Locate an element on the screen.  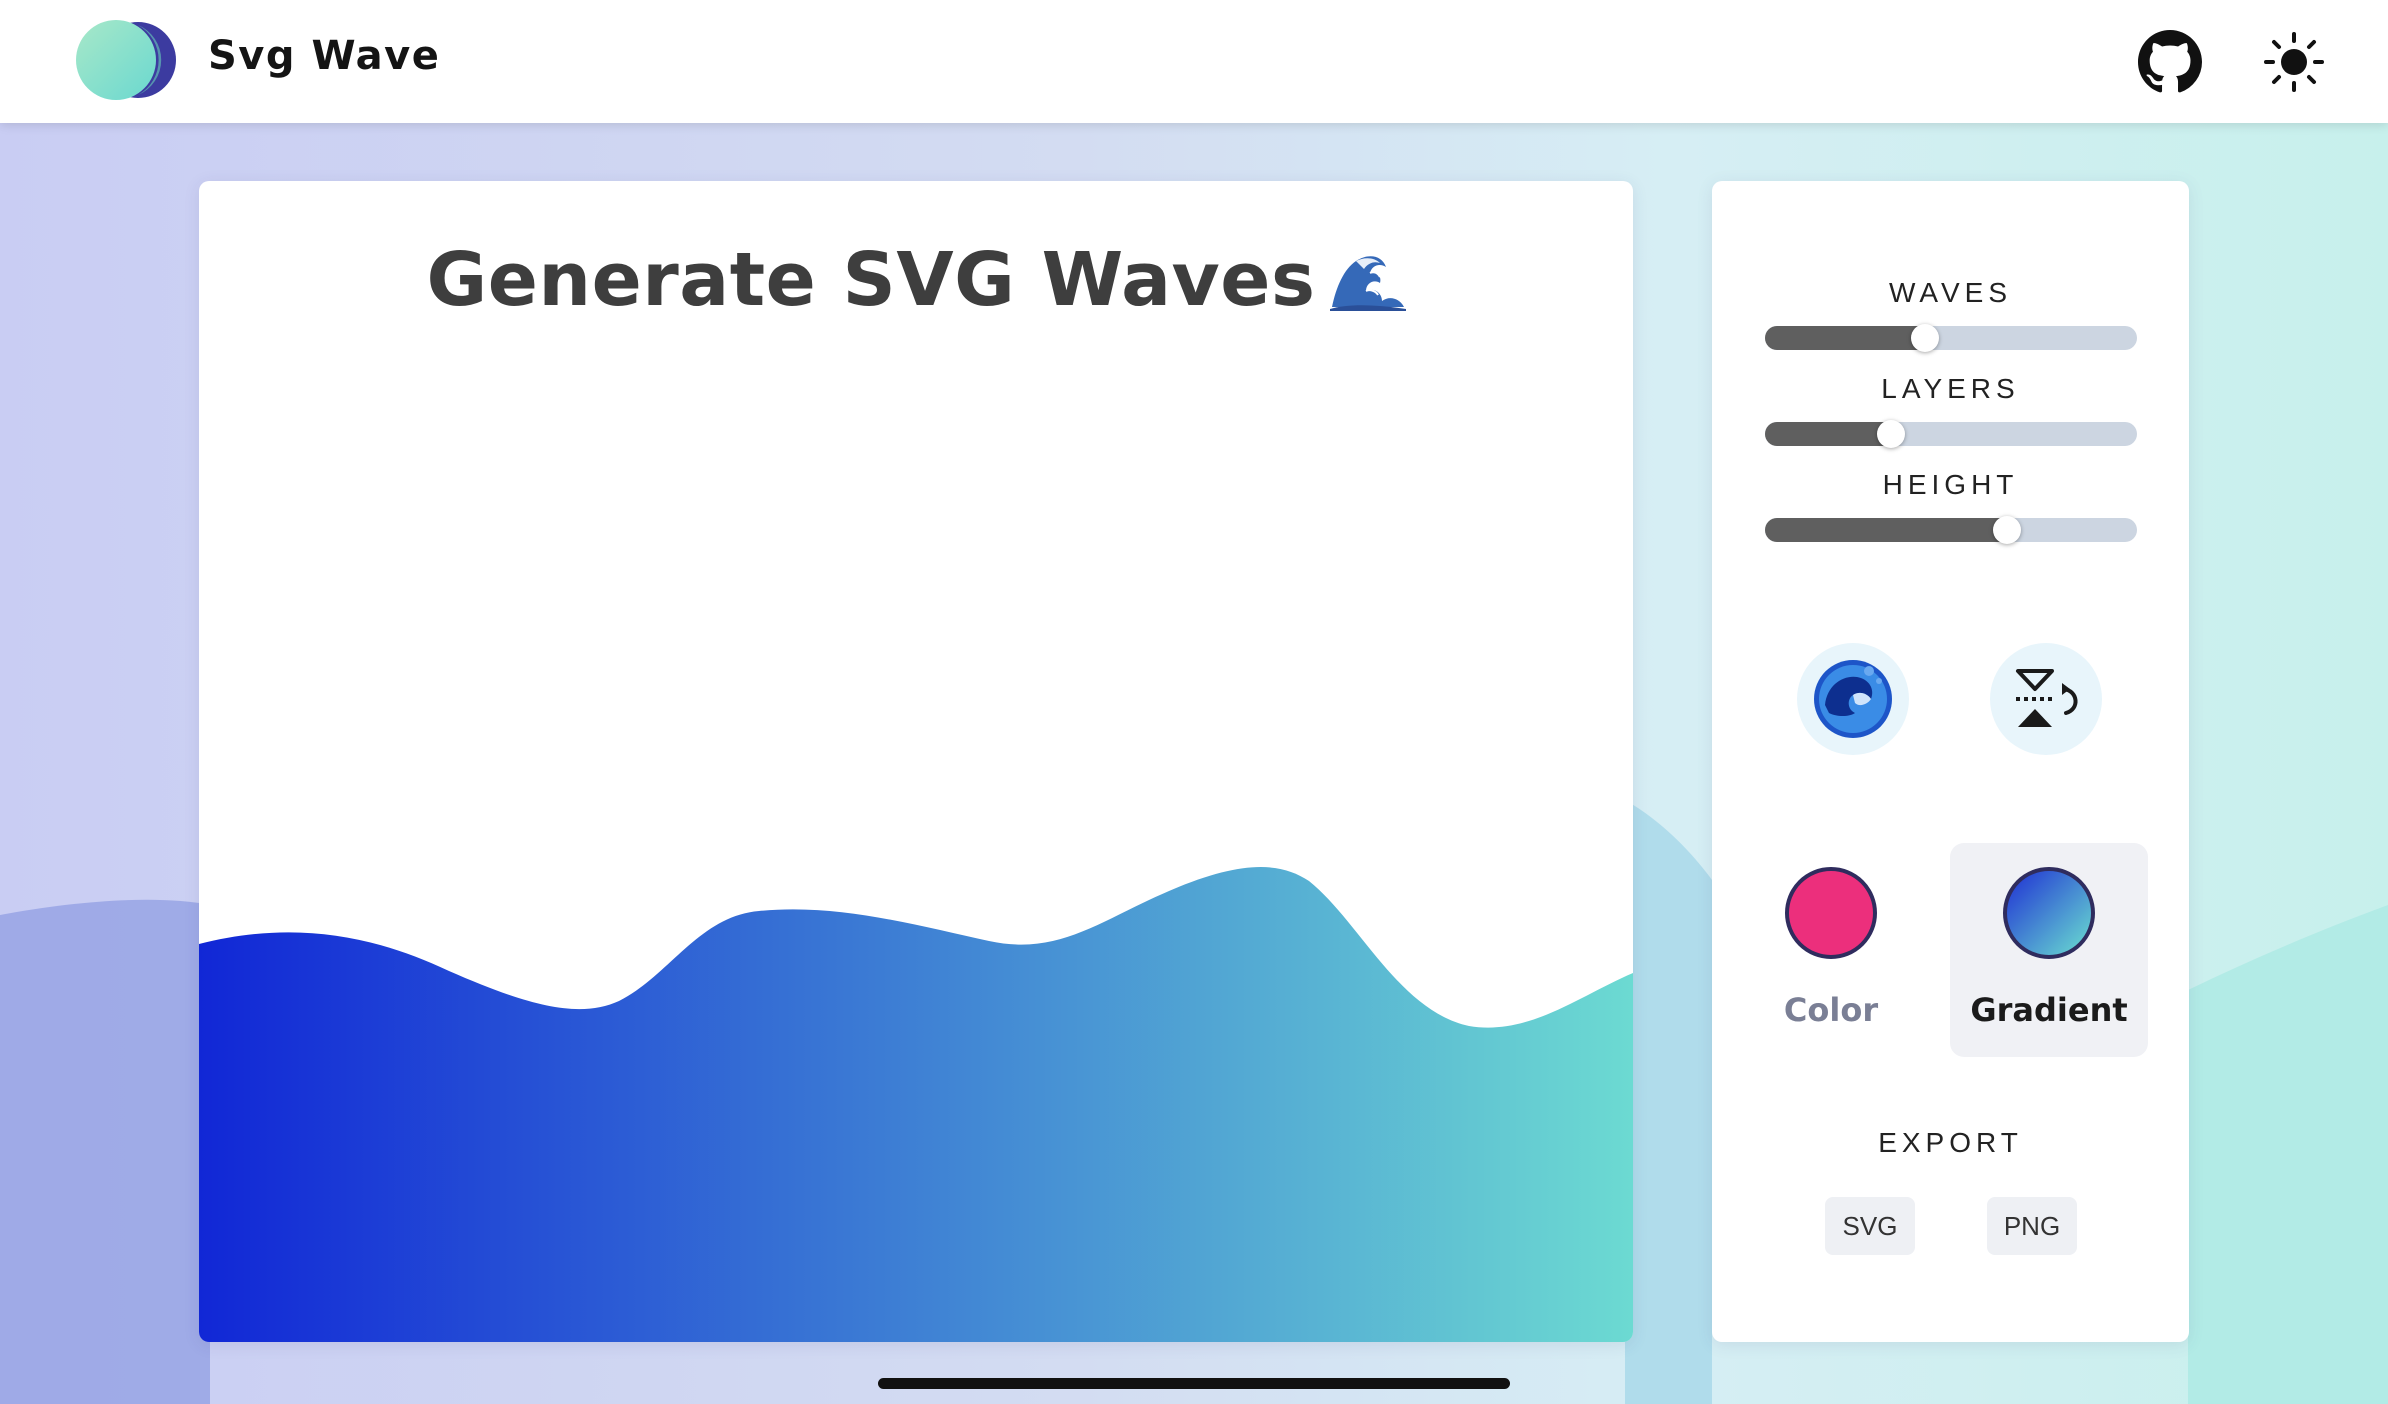
home-indicator is located at coordinates (1194, 1383).